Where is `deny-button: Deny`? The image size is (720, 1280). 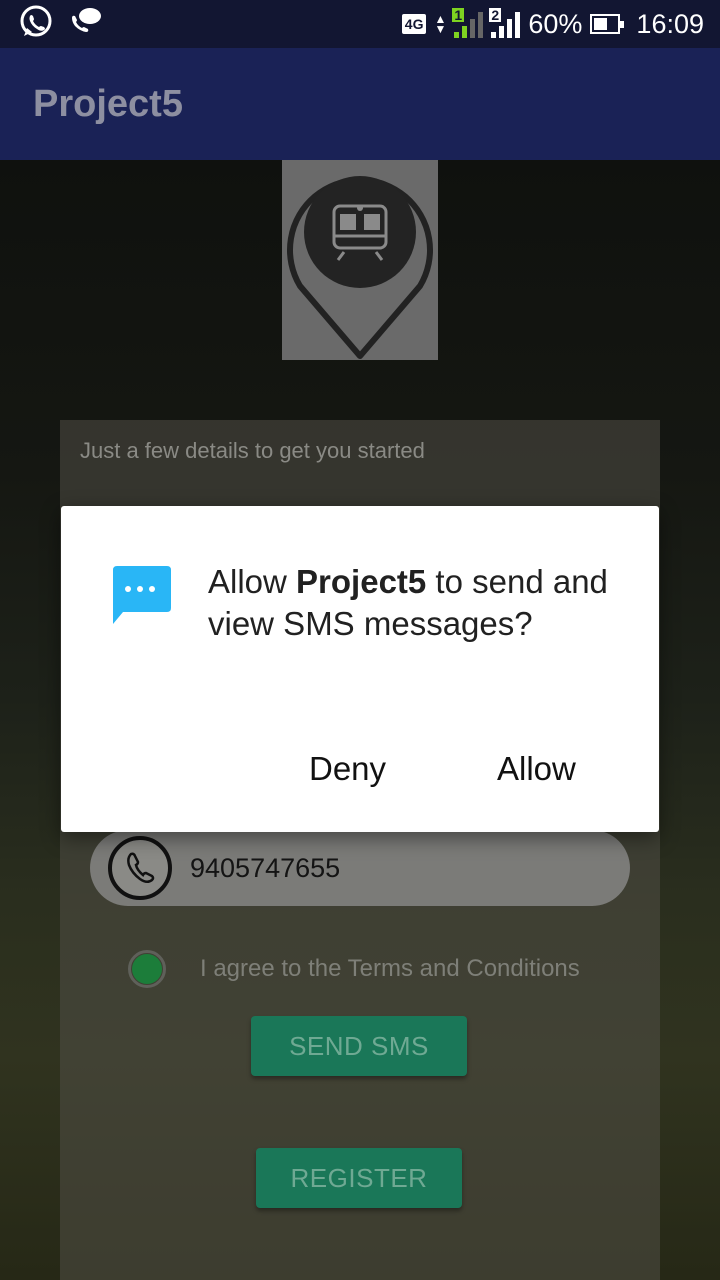 deny-button: Deny is located at coordinates (347, 769).